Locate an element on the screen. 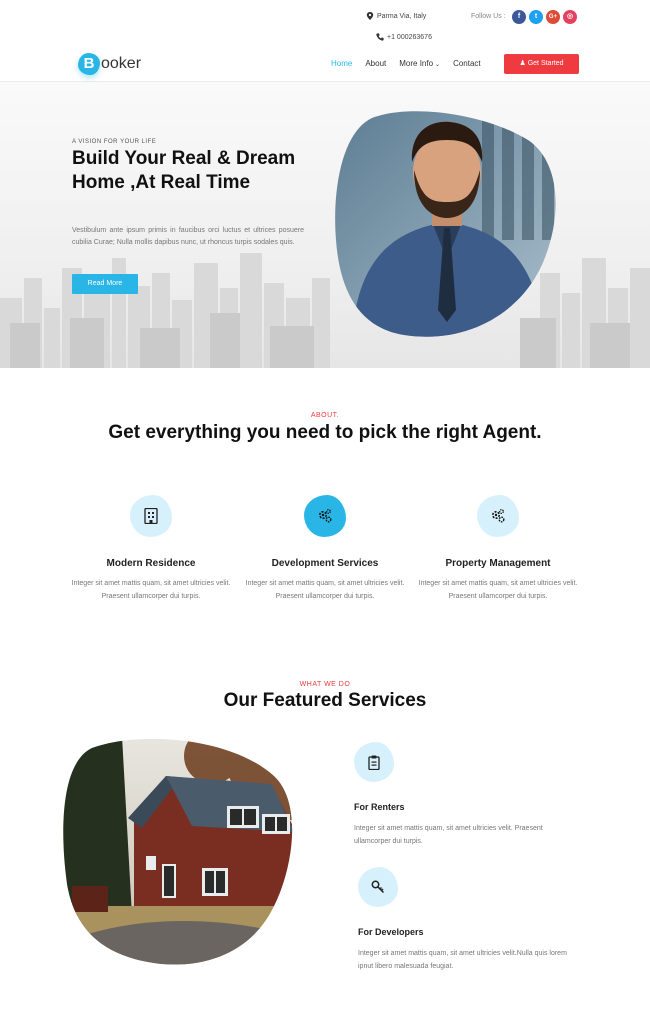 This screenshot has height=1013, width=650. get-started-button: ♟ Get Started is located at coordinates (541, 64).